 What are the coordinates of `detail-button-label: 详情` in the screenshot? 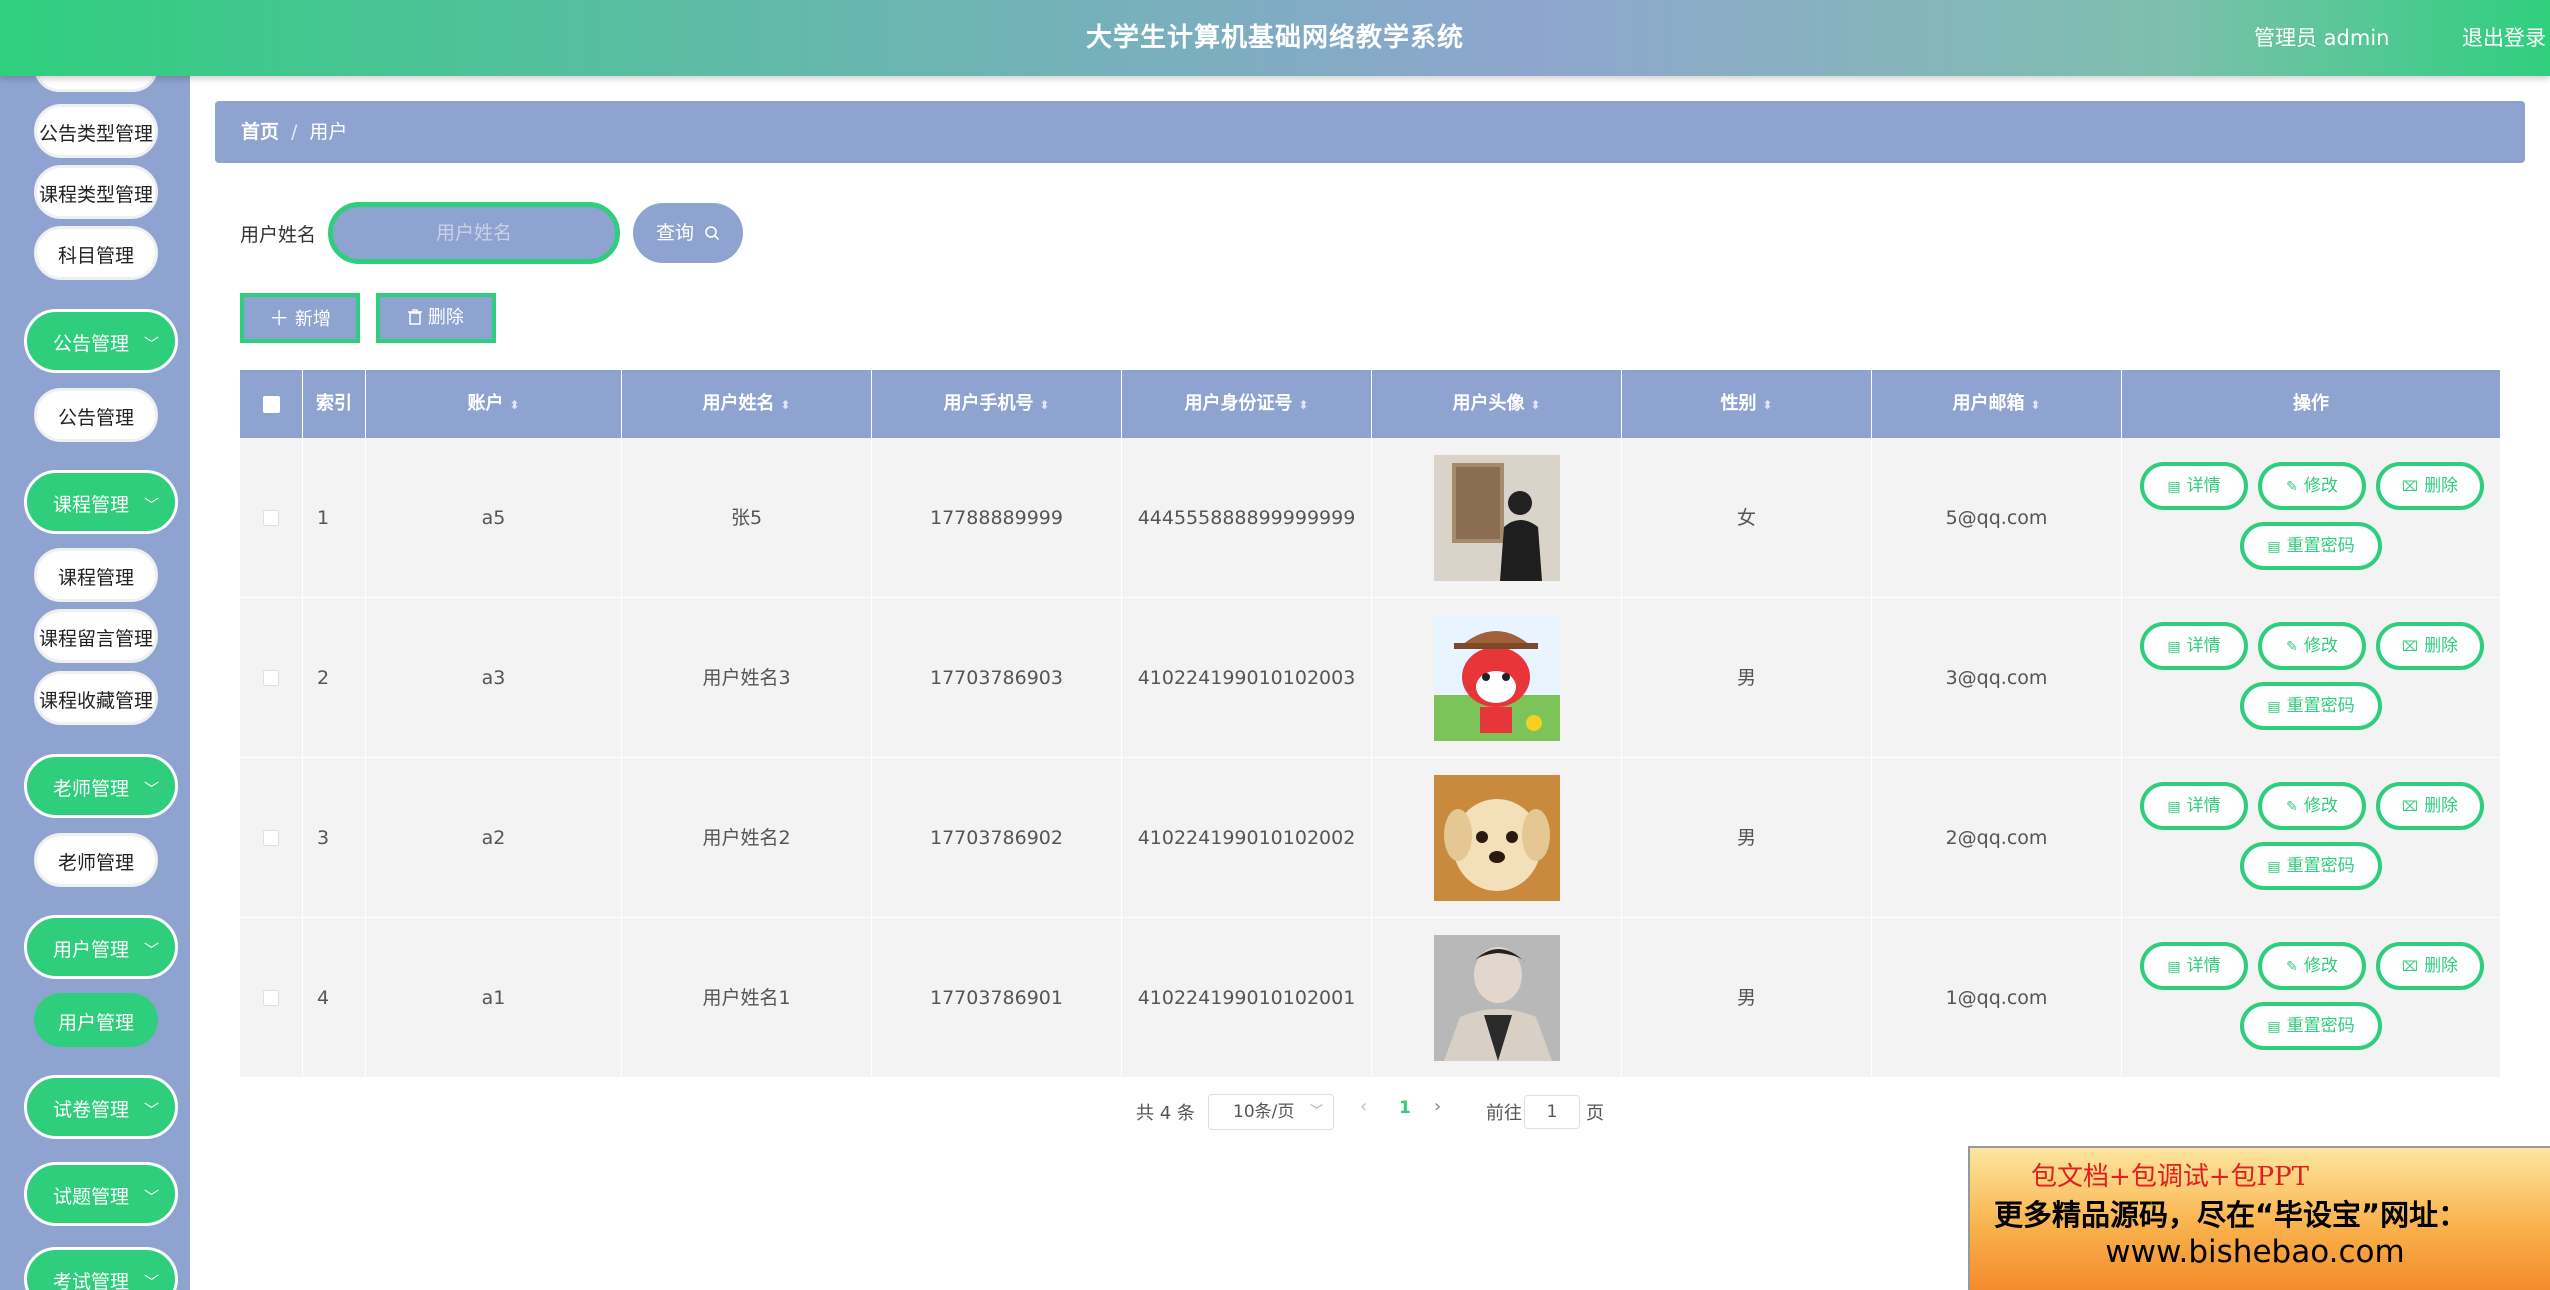 It's located at (2203, 806).